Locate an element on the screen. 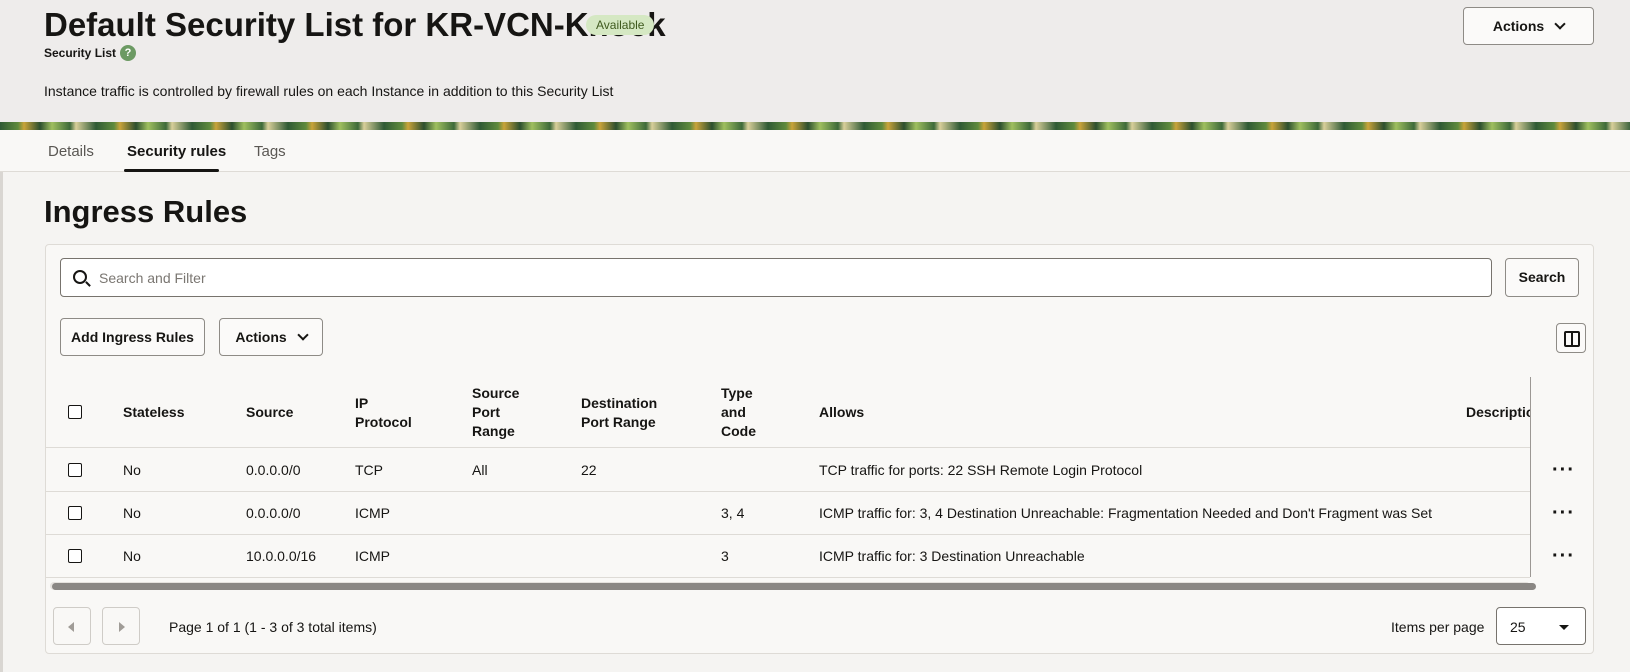 This screenshot has height=672, width=1630. tab-details: Details is located at coordinates (71, 152).